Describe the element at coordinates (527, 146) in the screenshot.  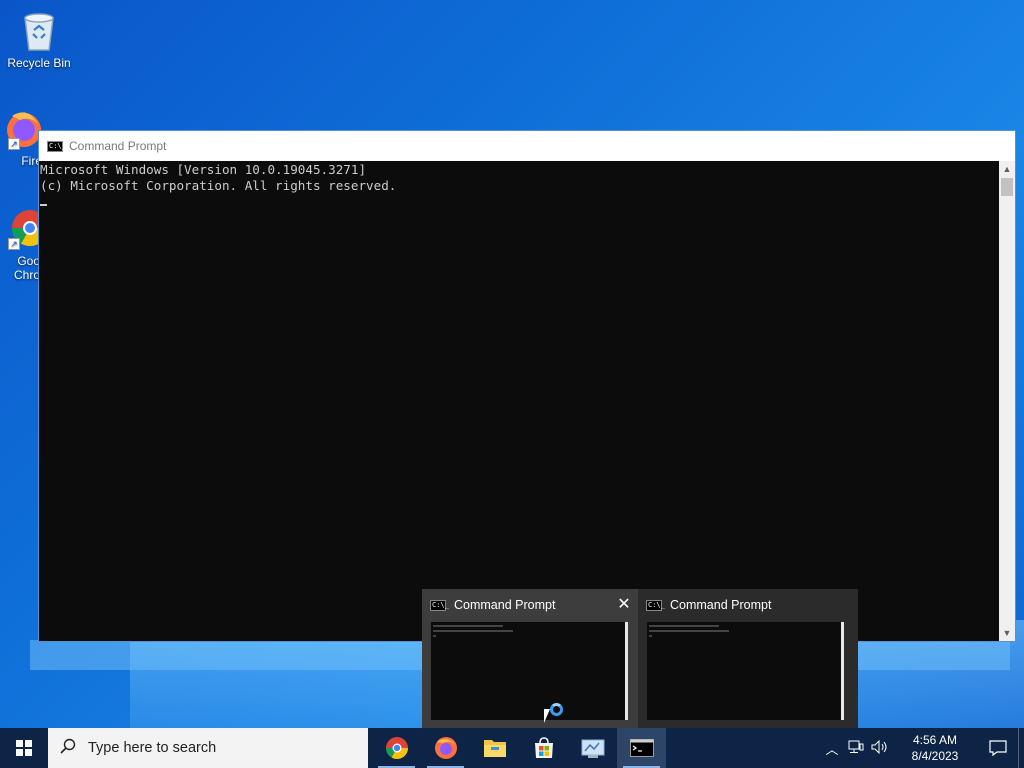
I see `cmd-titlebar: C:\_ Command Prompt` at that location.